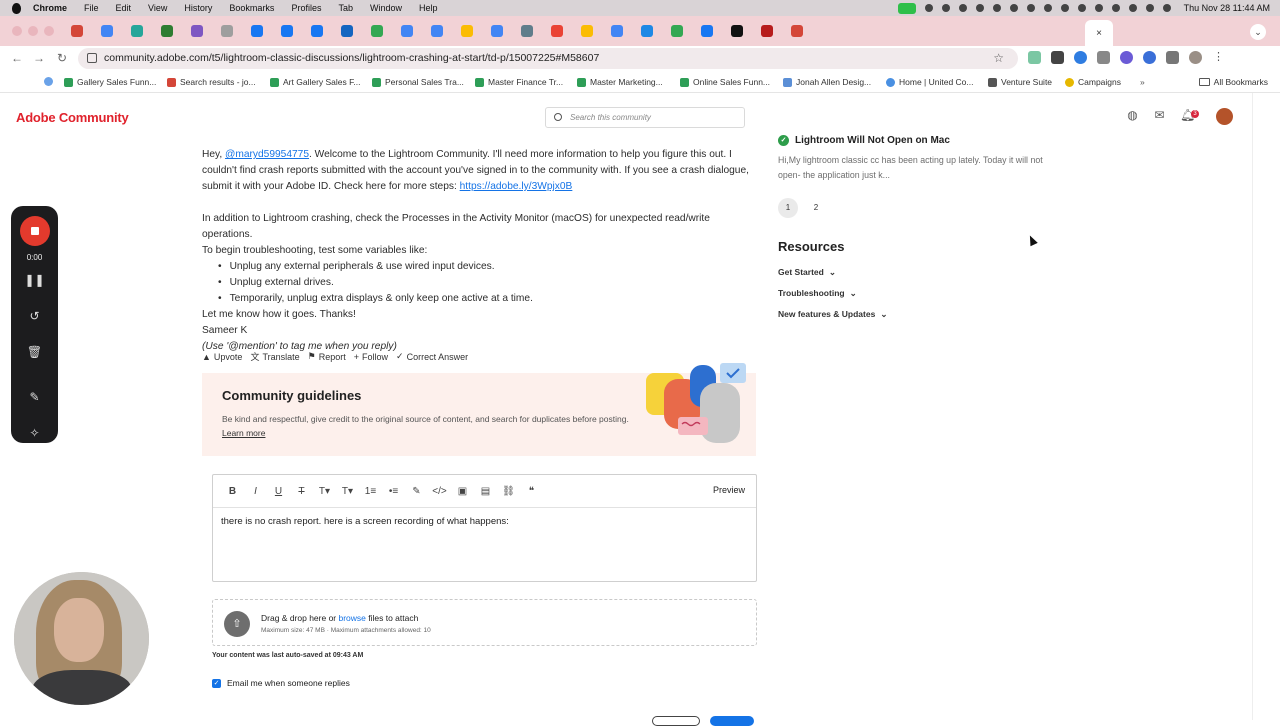 This screenshot has height=726, width=1280. Describe the element at coordinates (124, 8) in the screenshot. I see `menu-edit: Edit` at that location.